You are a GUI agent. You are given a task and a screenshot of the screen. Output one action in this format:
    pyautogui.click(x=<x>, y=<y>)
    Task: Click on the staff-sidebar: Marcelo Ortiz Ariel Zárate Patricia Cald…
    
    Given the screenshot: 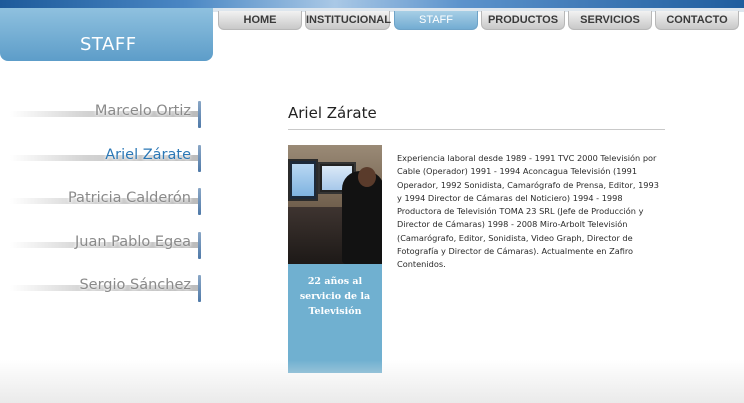 What is the action you would take?
    pyautogui.click(x=107, y=207)
    